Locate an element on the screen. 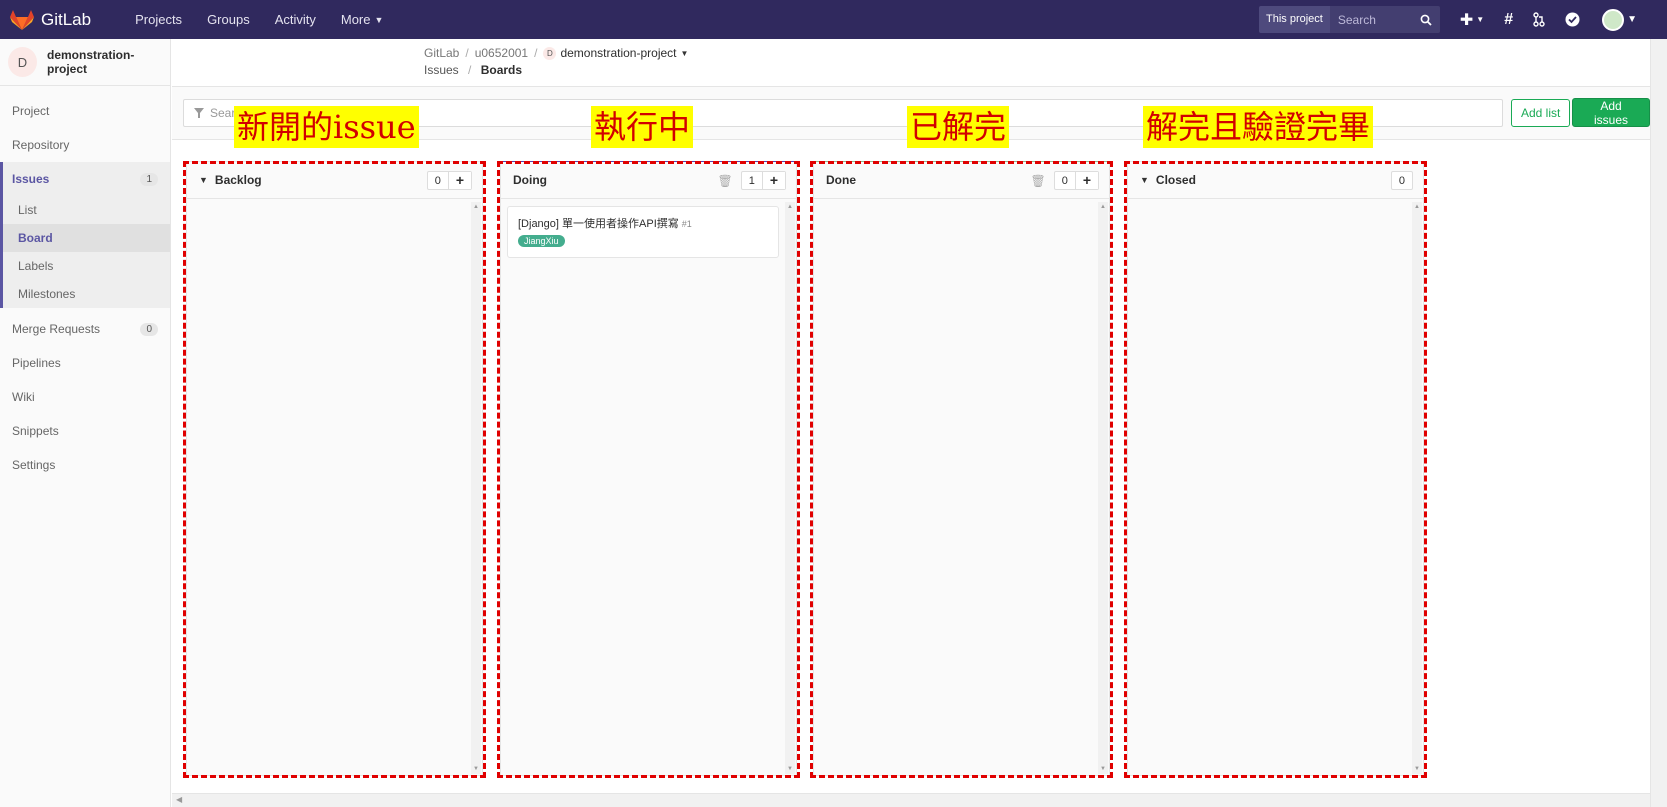 The width and height of the screenshot is (1667, 807). sidebar-item-project: Project is located at coordinates (85, 111).